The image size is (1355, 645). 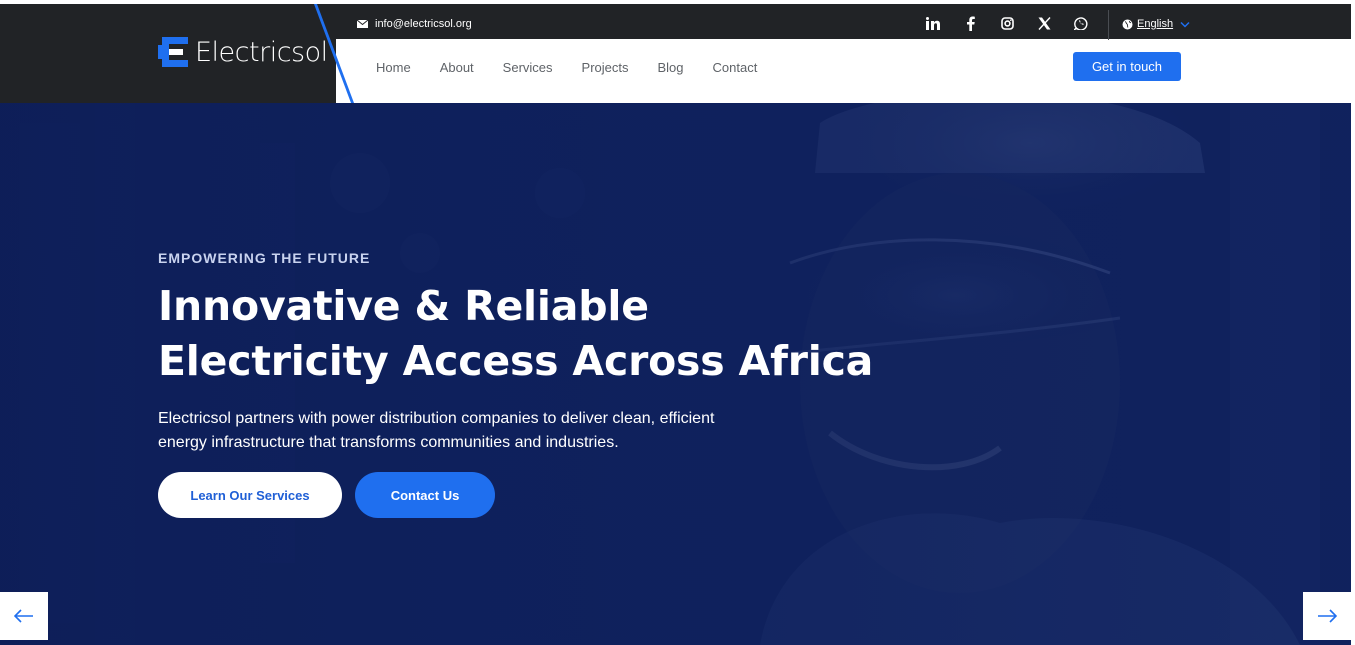 What do you see at coordinates (264, 258) in the screenshot?
I see `hero-eyebrow: EMPOWERING THE FUTURE` at bounding box center [264, 258].